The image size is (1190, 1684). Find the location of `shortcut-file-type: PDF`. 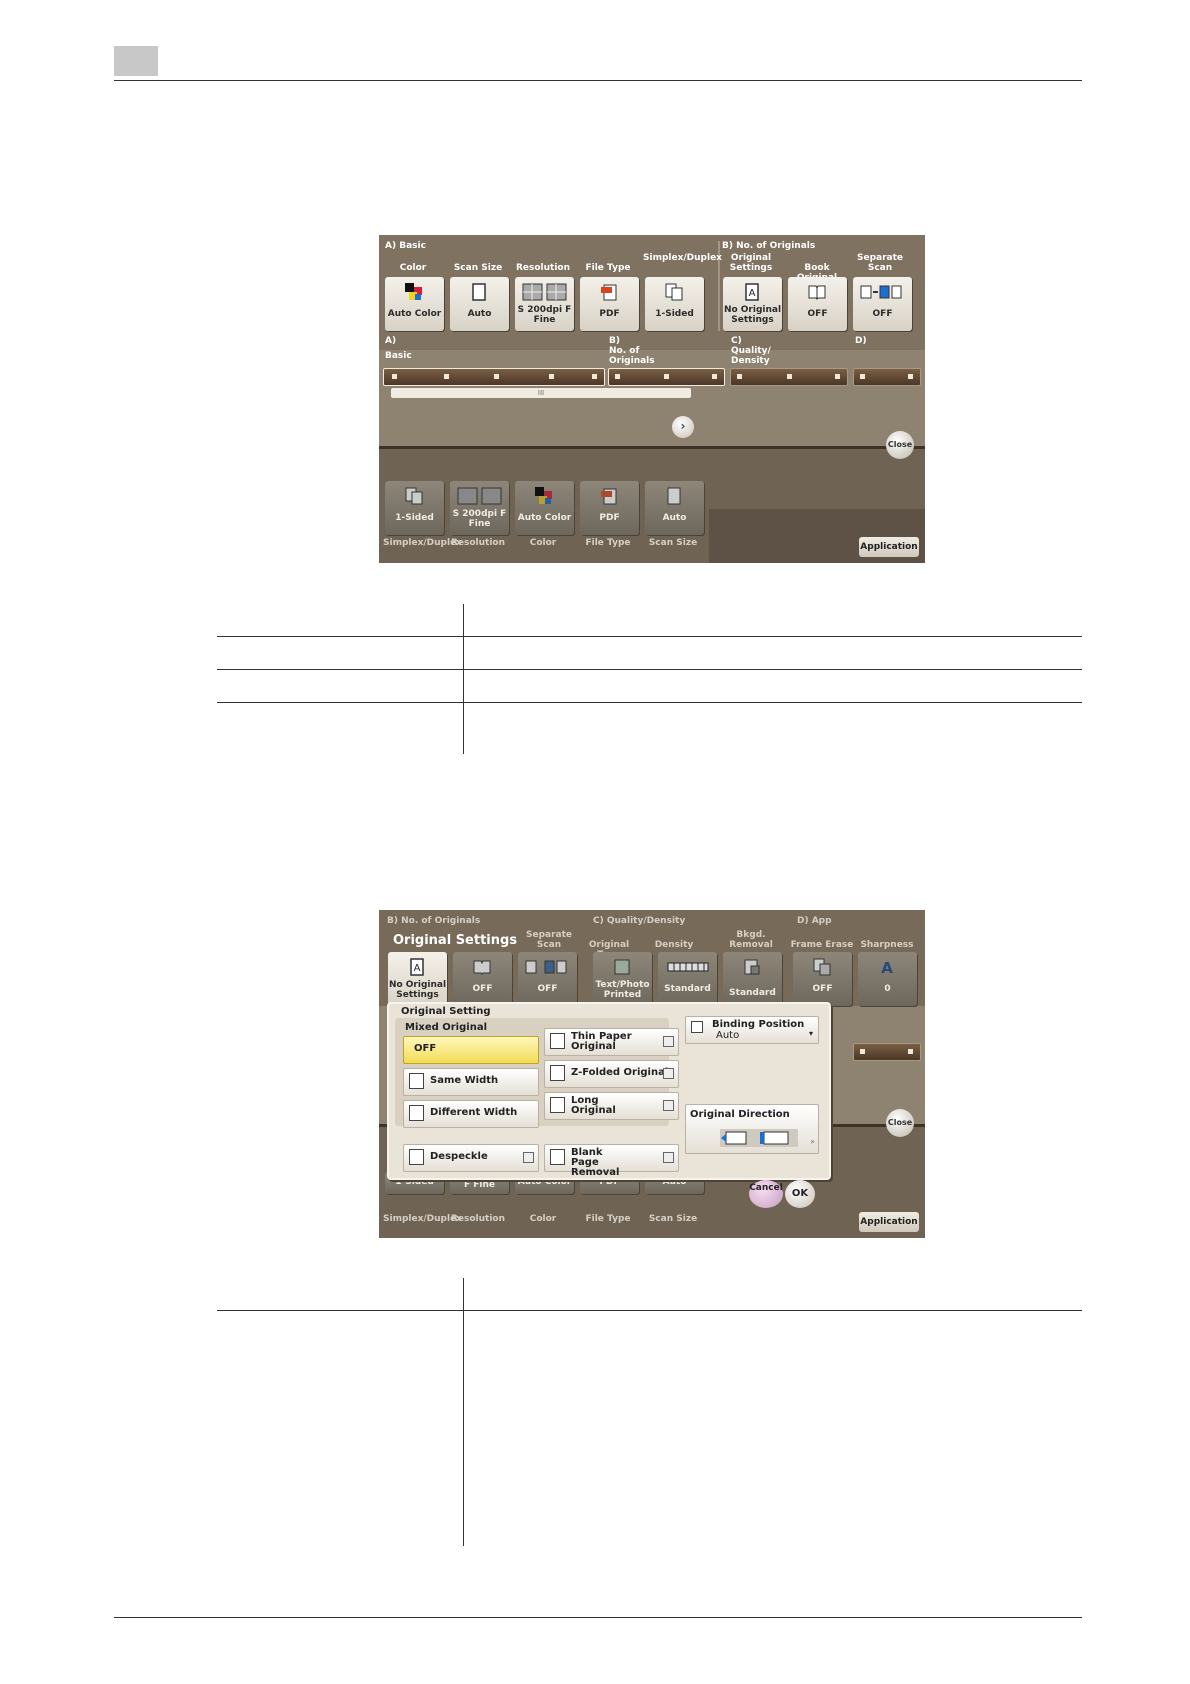

shortcut-file-type: PDF is located at coordinates (609, 508).